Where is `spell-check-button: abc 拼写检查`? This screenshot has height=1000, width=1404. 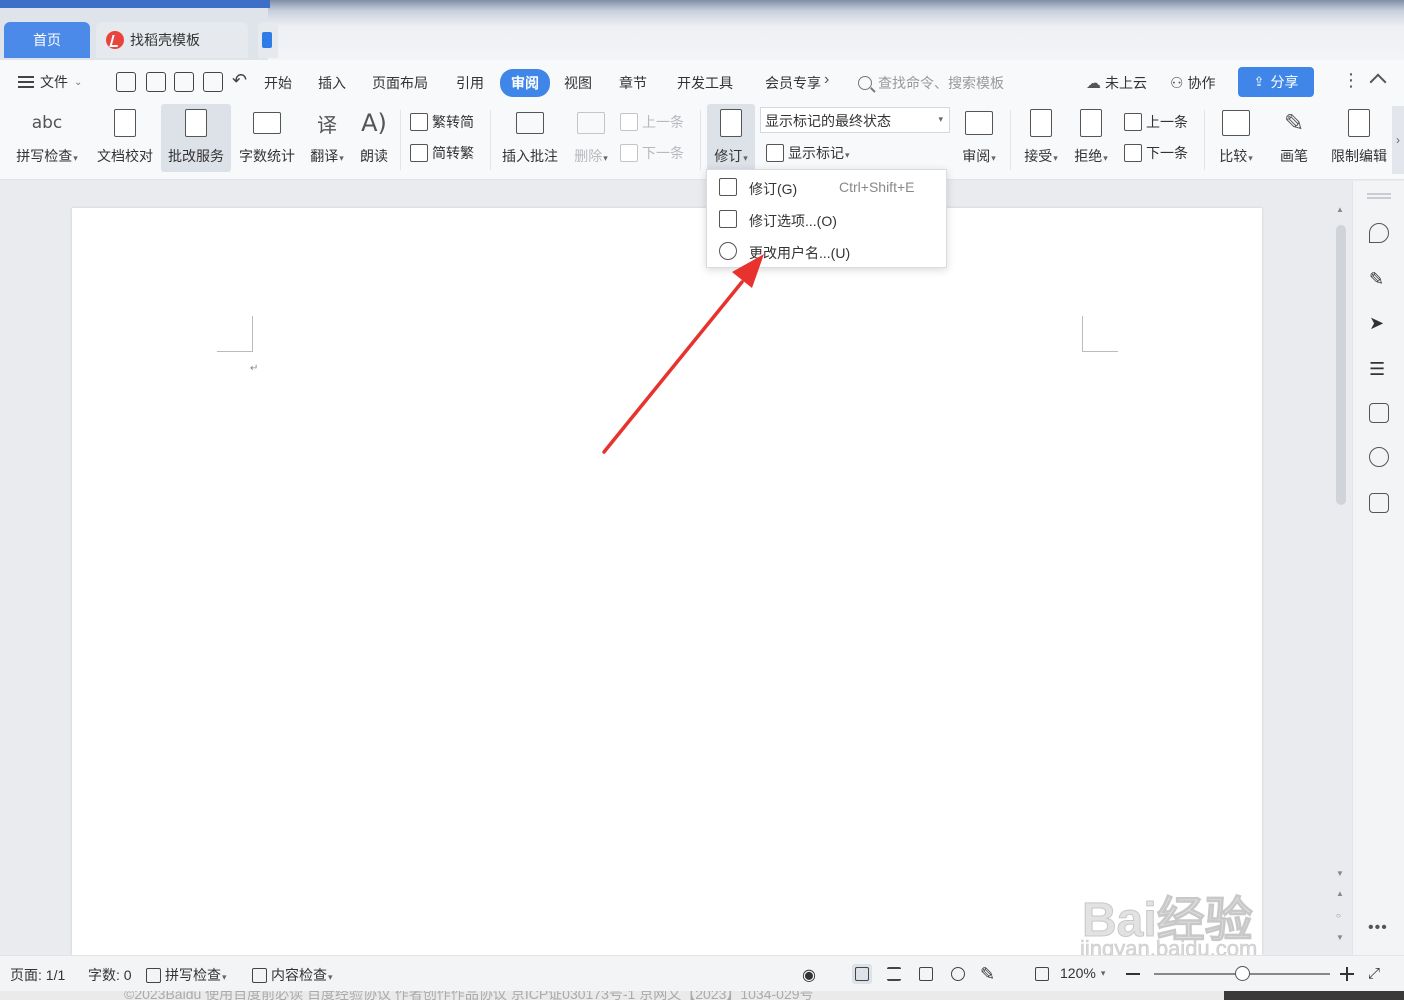
spell-check-button: abc 拼写检查 is located at coordinates (47, 138).